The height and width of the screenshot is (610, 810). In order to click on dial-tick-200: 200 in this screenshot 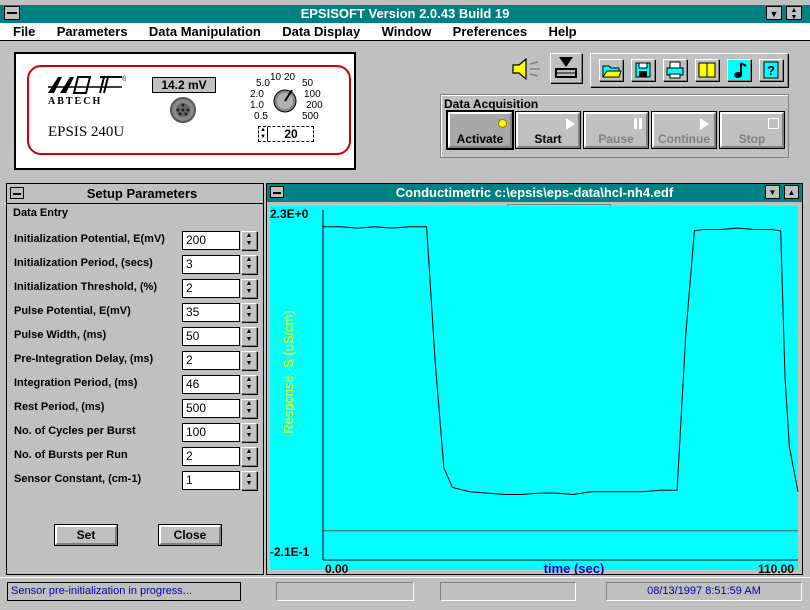, I will do `click(314, 105)`.